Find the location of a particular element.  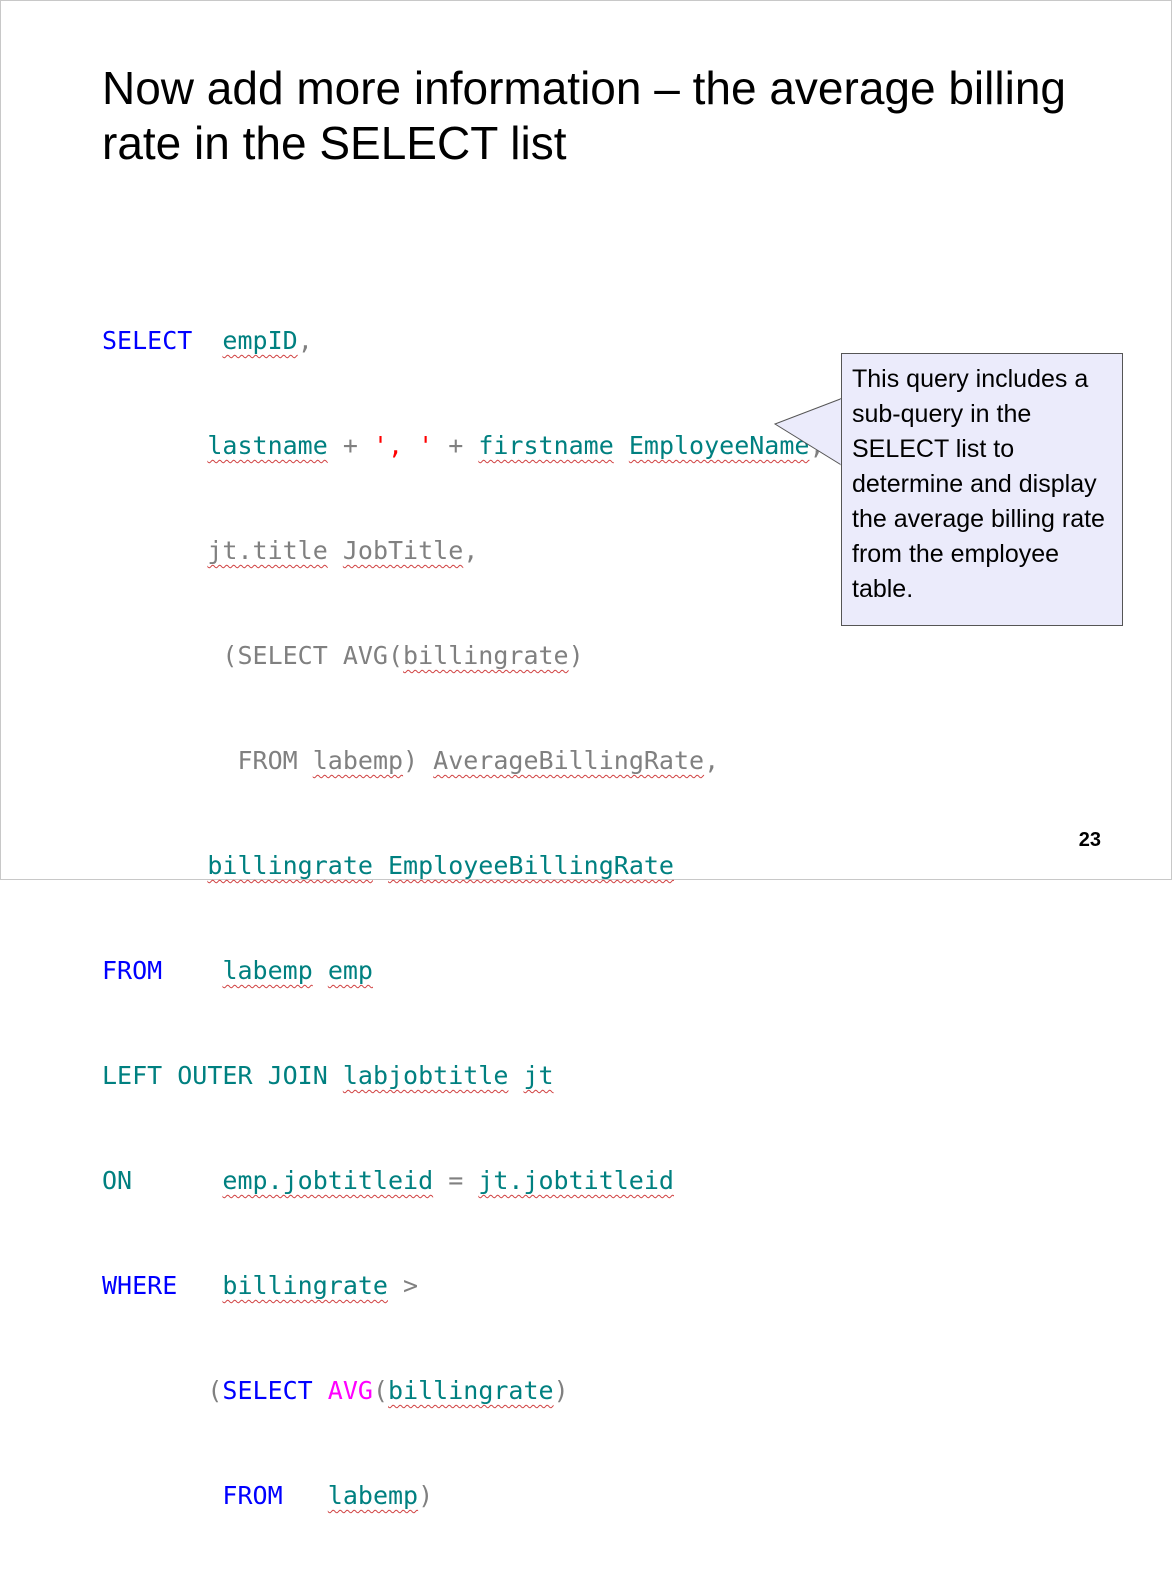

code-line-4: (SELECT AVG(billingrate) is located at coordinates (403, 655).